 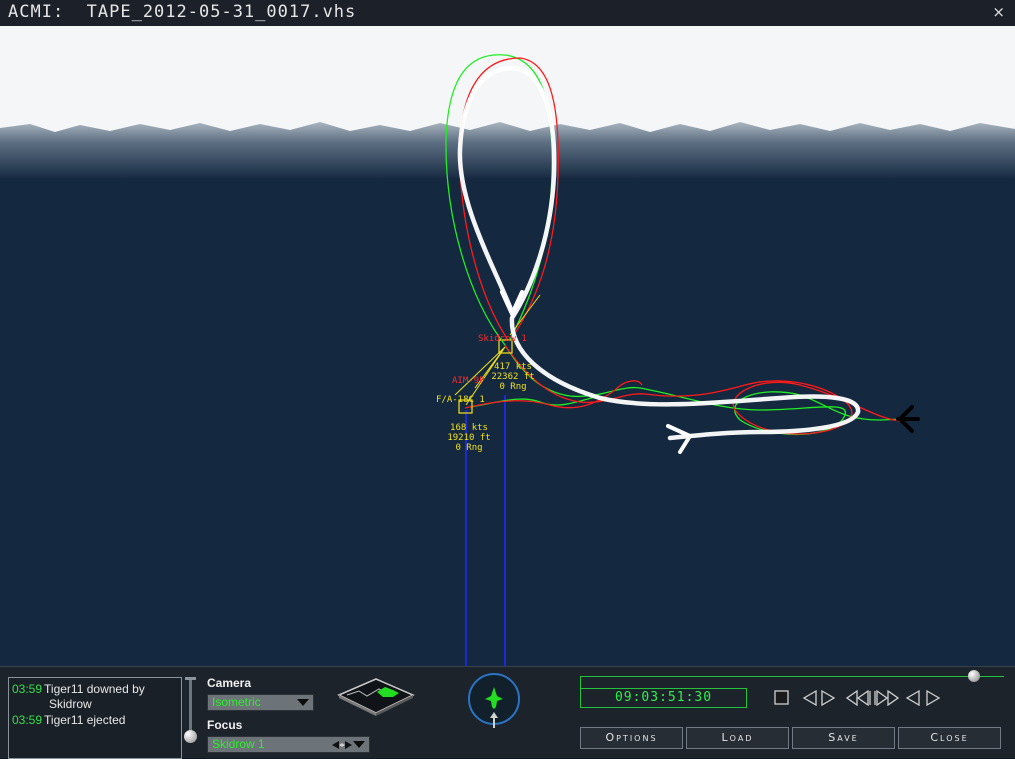 What do you see at coordinates (229, 683) in the screenshot?
I see `camera-label: Camera` at bounding box center [229, 683].